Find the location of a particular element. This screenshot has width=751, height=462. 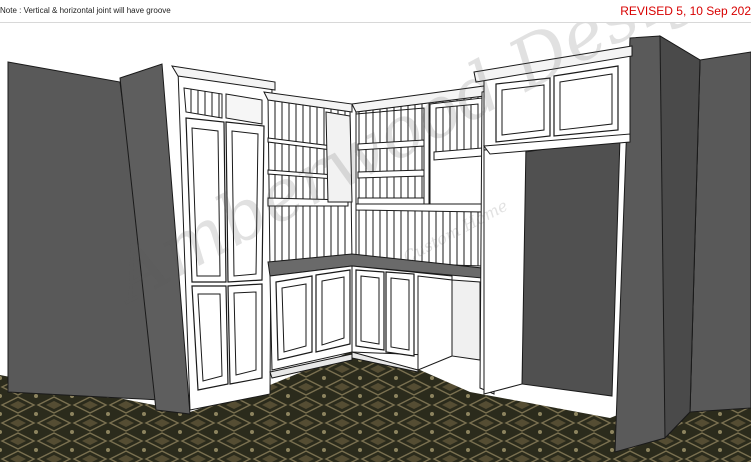

doorway-opening is located at coordinates (571, 267).